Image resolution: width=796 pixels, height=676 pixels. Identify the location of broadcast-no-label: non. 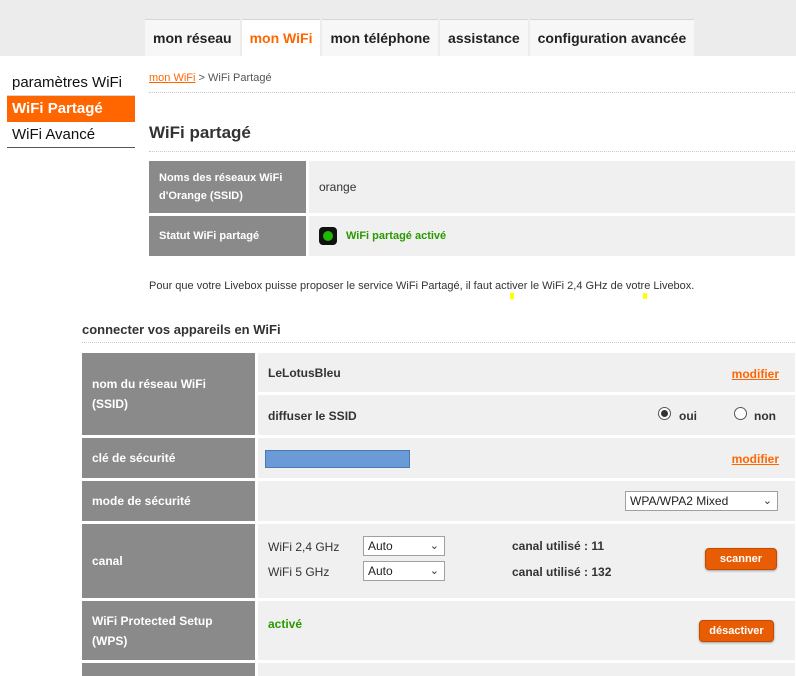
(765, 416).